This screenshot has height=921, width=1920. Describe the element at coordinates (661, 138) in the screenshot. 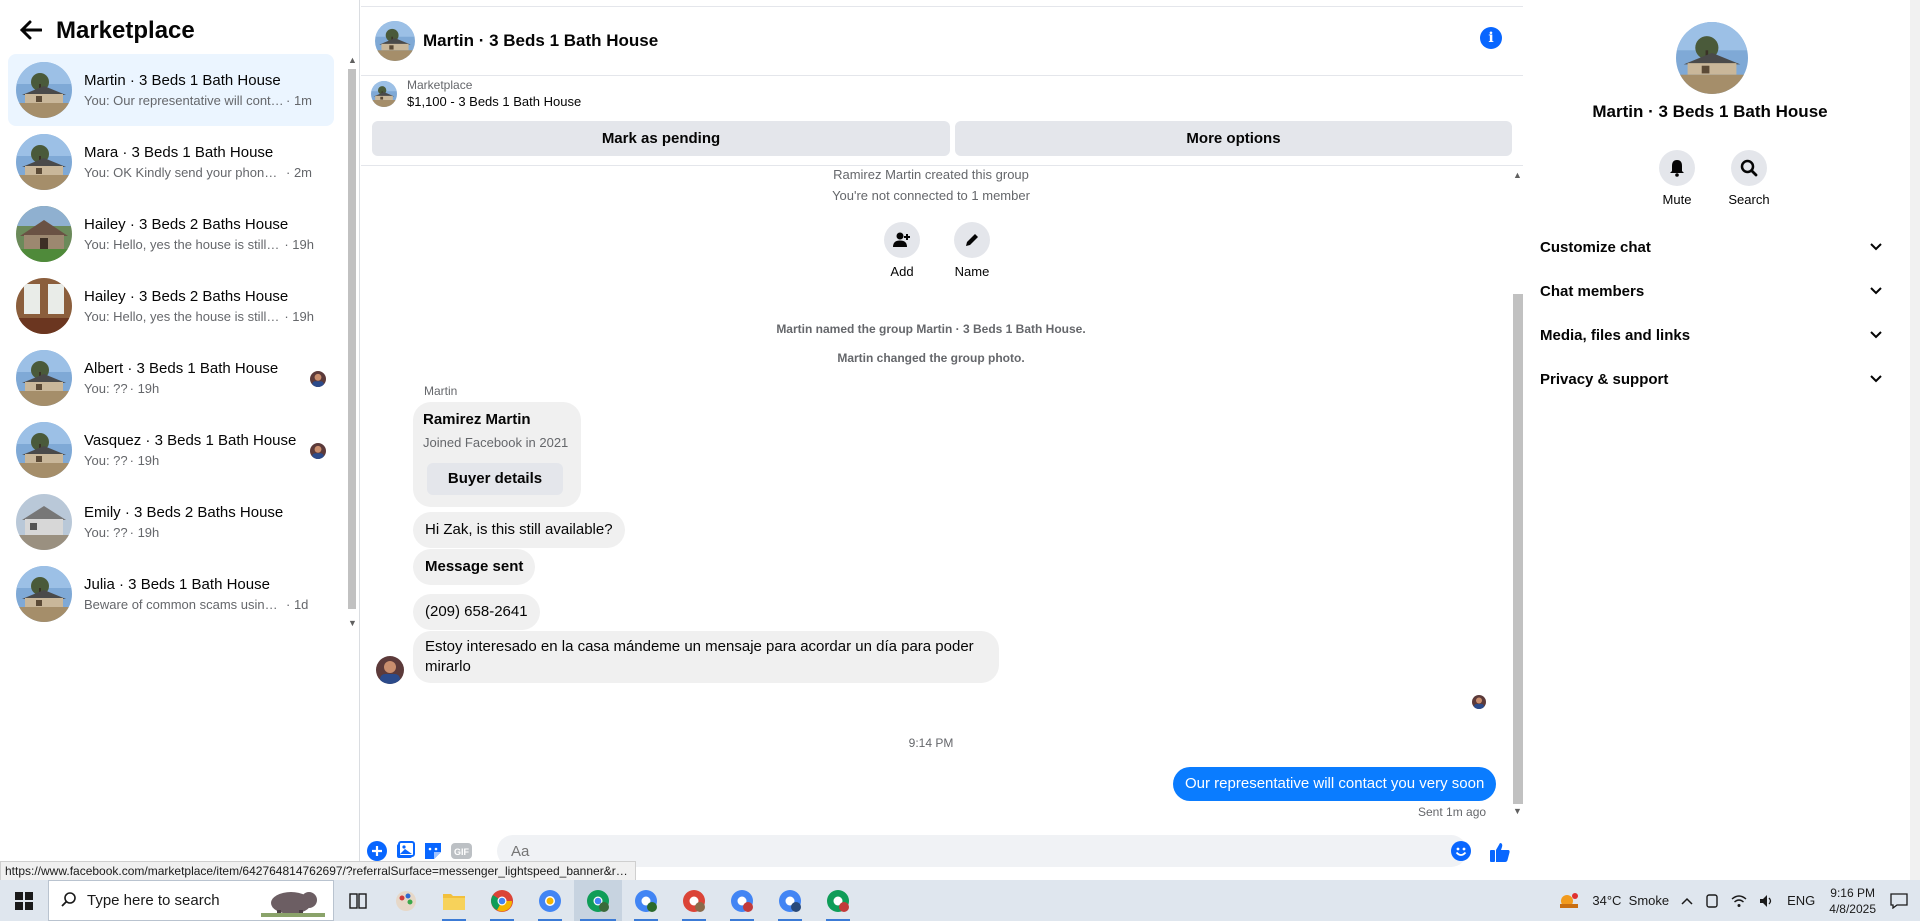

I see `mark-as-pending-button: Mark as pending` at that location.